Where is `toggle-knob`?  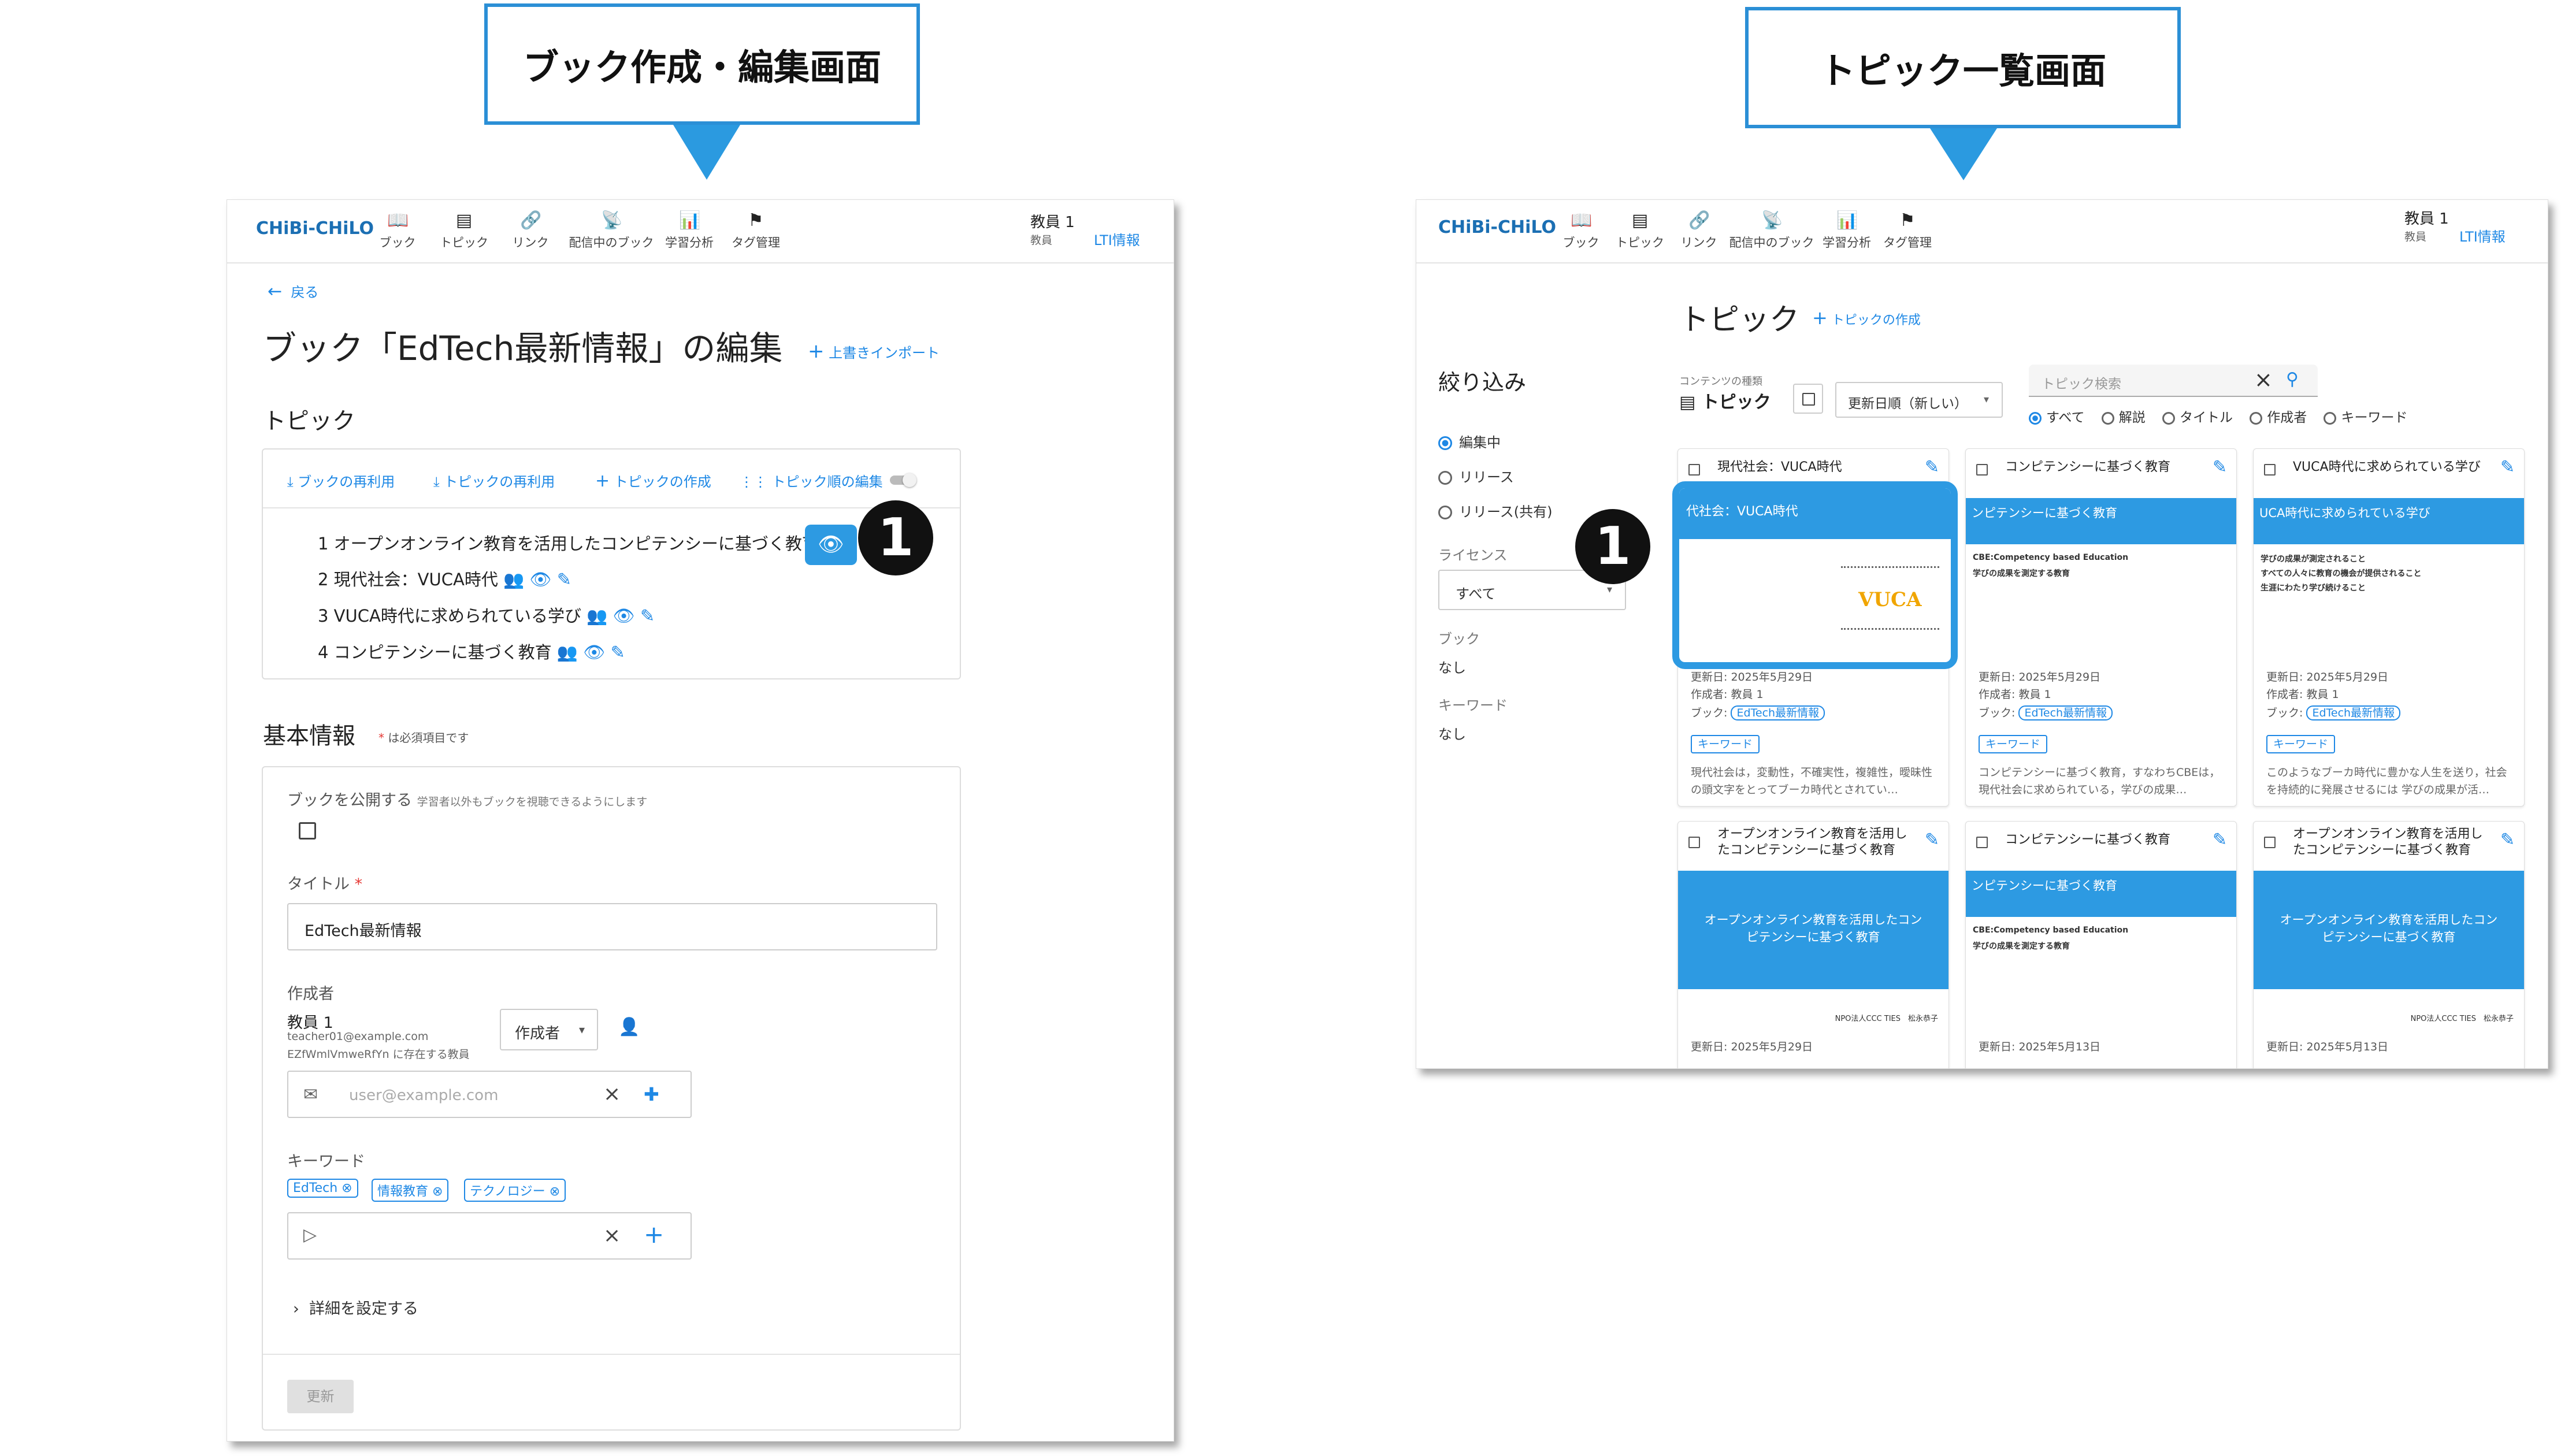
toggle-knob is located at coordinates (909, 480).